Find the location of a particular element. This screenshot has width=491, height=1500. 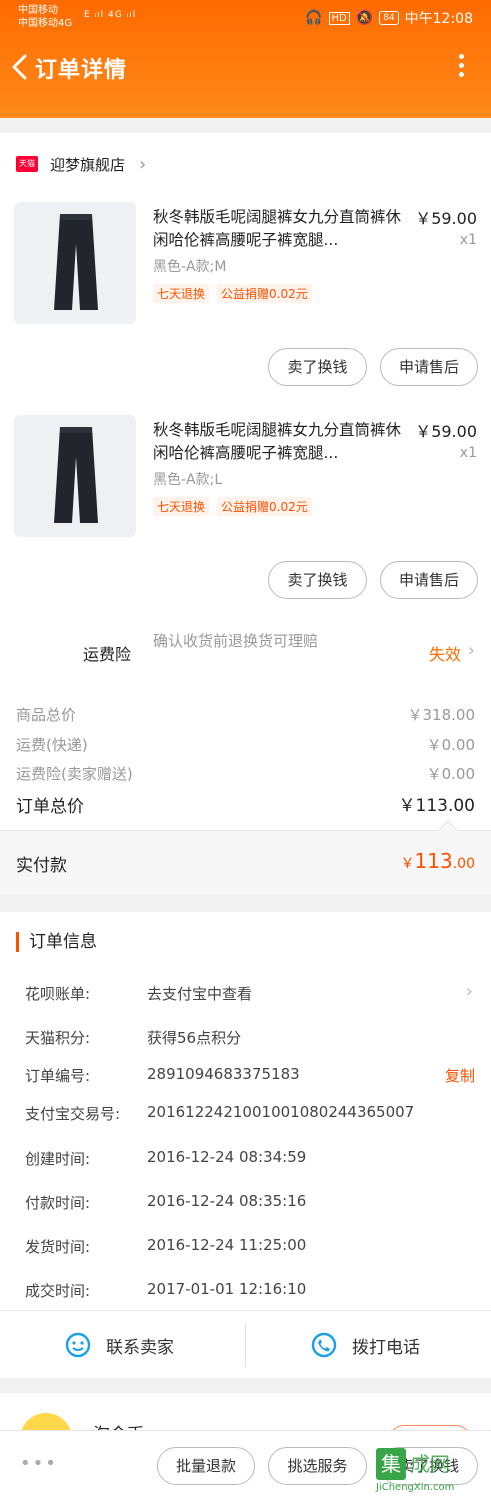

order-info-title: 订单信息 is located at coordinates (56, 942).